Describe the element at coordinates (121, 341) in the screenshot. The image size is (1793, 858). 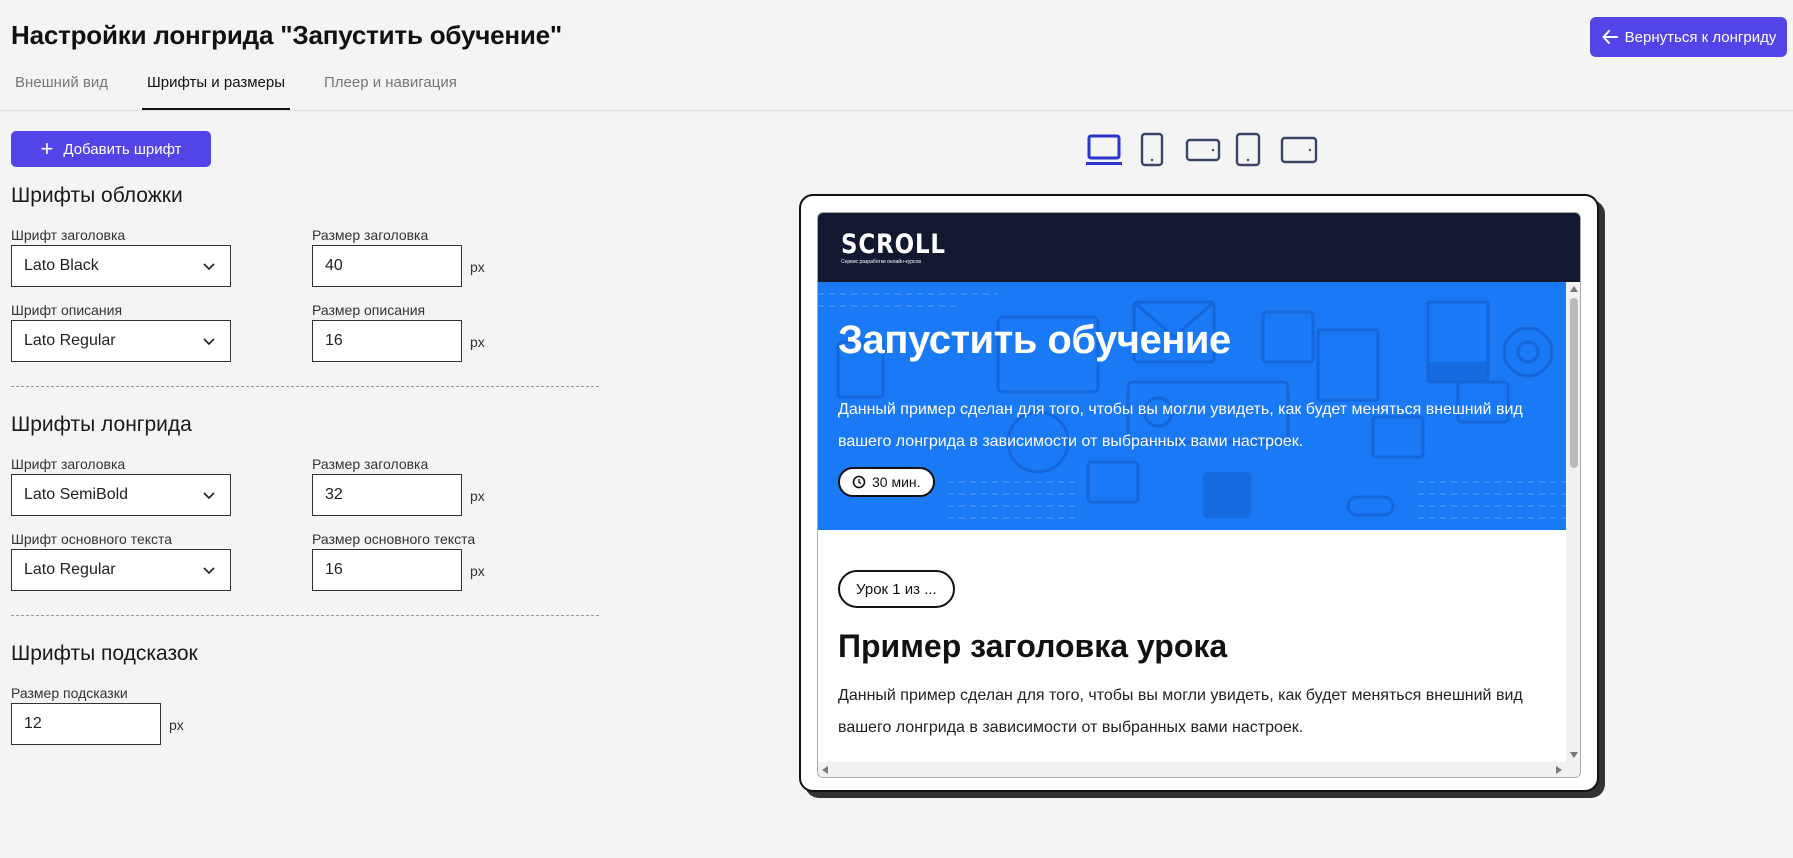
I see `cover-desc-font-select: Lato Regular` at that location.